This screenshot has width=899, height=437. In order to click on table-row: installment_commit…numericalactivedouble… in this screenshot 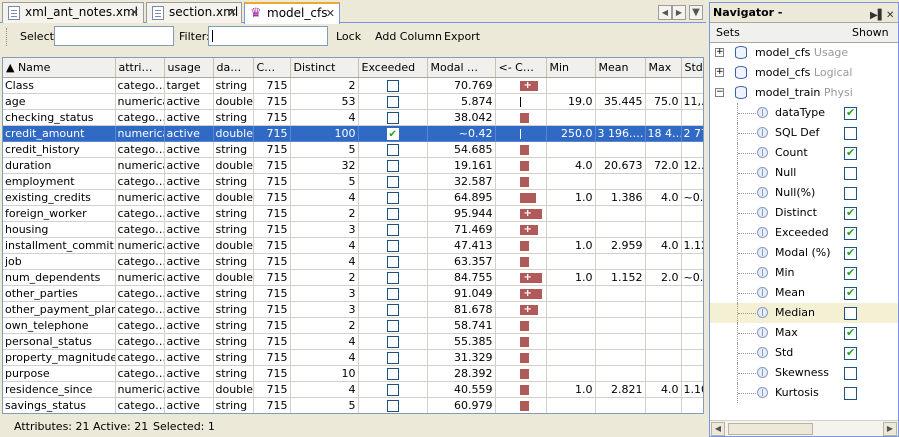, I will do `click(353, 245)`.